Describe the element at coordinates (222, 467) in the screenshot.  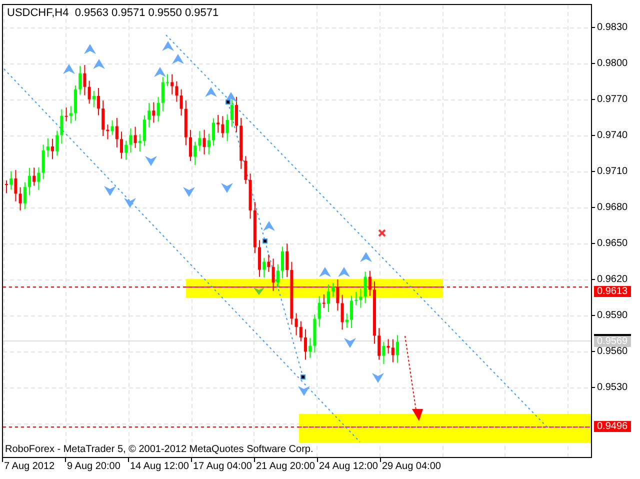
I see `time-axis-label: 17 Aug 04:00` at that location.